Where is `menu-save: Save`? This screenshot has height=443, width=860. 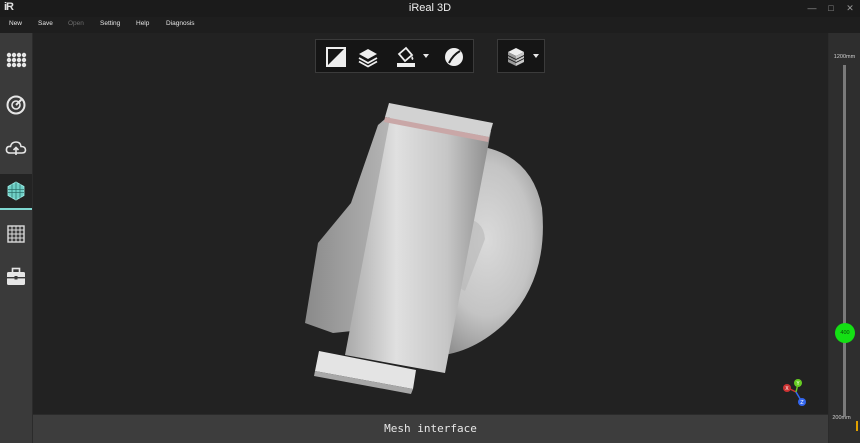 menu-save: Save is located at coordinates (45, 23).